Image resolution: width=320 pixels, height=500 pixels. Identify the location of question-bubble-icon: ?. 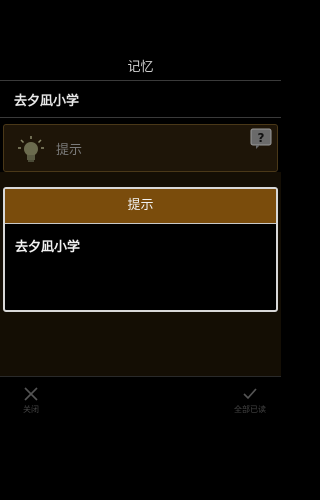
(261, 139).